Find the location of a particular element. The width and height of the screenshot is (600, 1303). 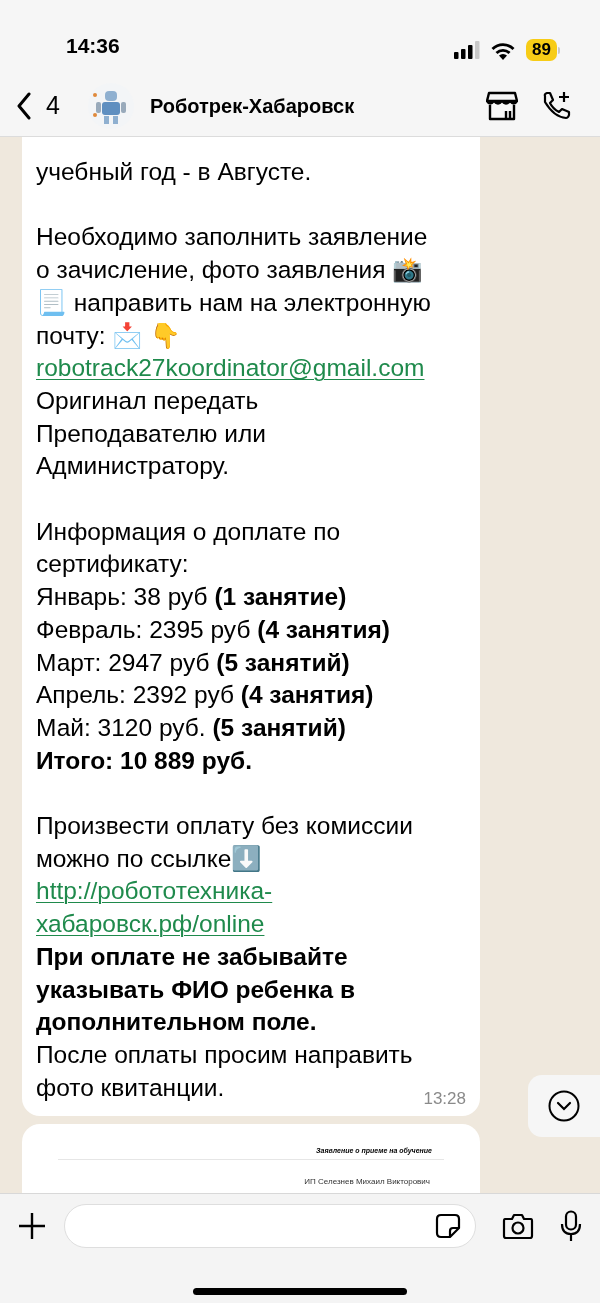

message-text: Март: 2947 руб (5 занятий) is located at coordinates (193, 662).